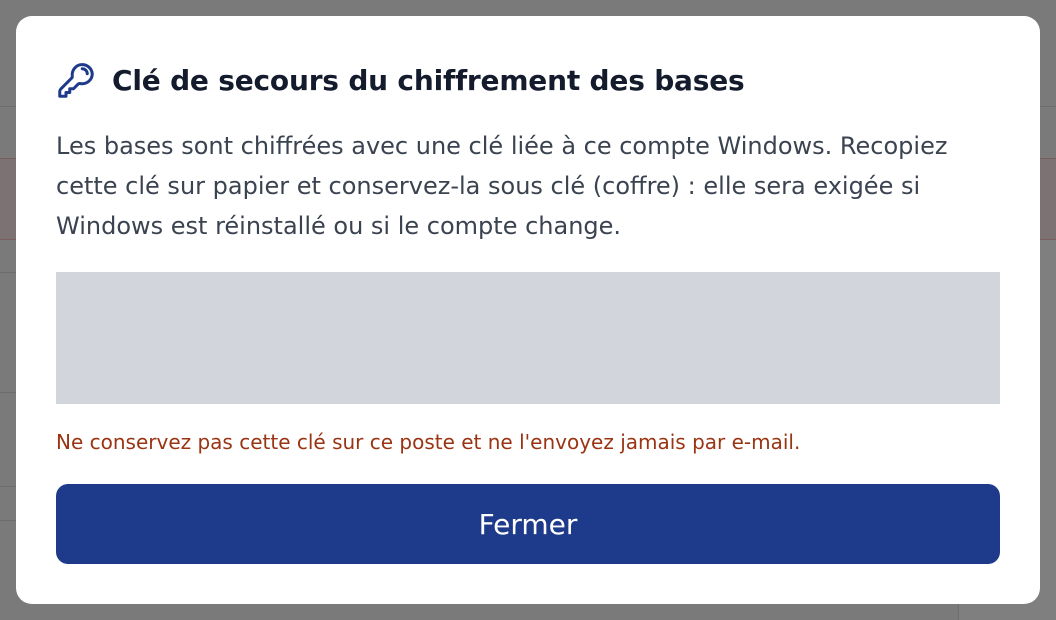 This screenshot has width=1056, height=620. What do you see at coordinates (528, 524) in the screenshot?
I see `close-button: Fermer` at bounding box center [528, 524].